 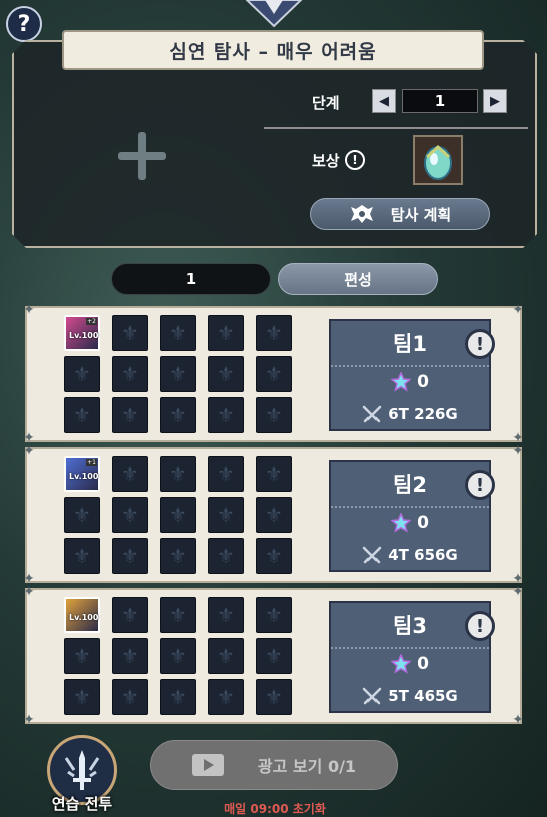 What do you see at coordinates (423, 696) in the screenshot?
I see `team-power: 5T 465G` at bounding box center [423, 696].